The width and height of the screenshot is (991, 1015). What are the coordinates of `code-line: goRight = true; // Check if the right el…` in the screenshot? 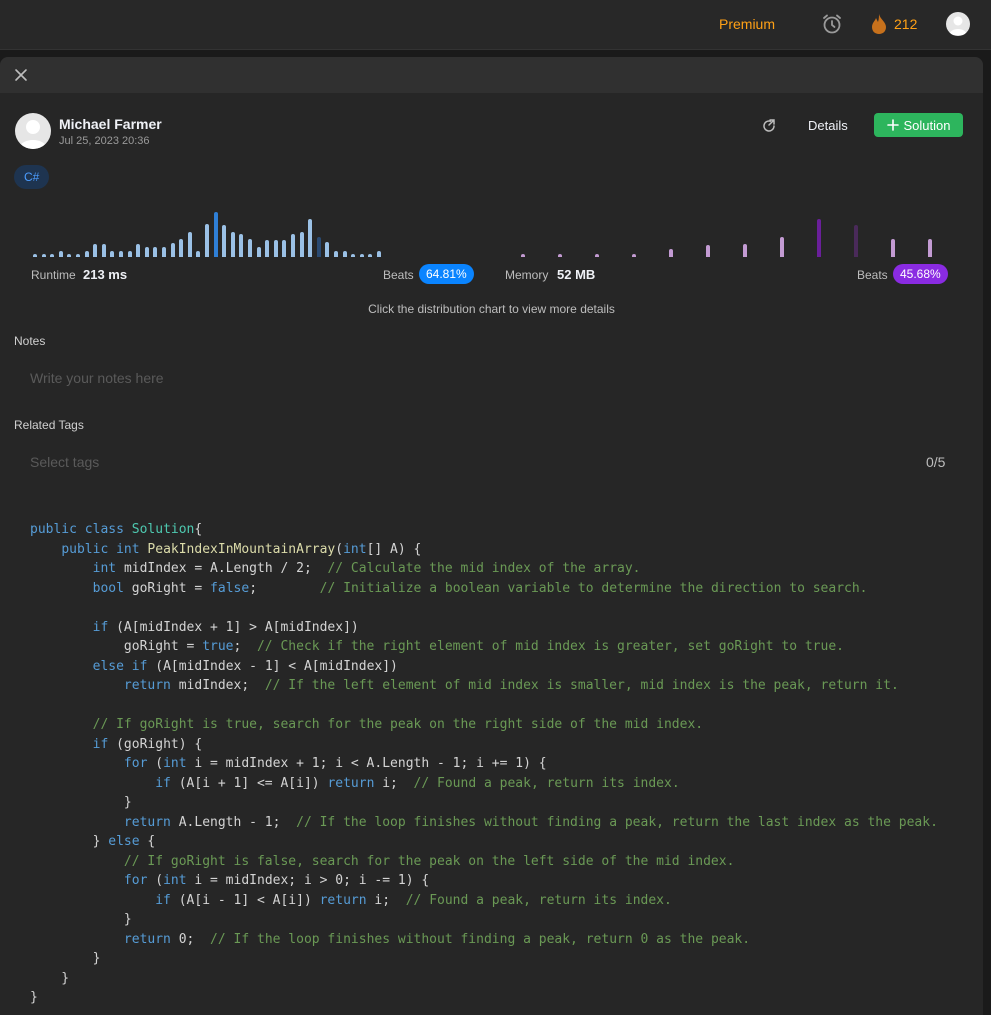 It's located at (437, 646).